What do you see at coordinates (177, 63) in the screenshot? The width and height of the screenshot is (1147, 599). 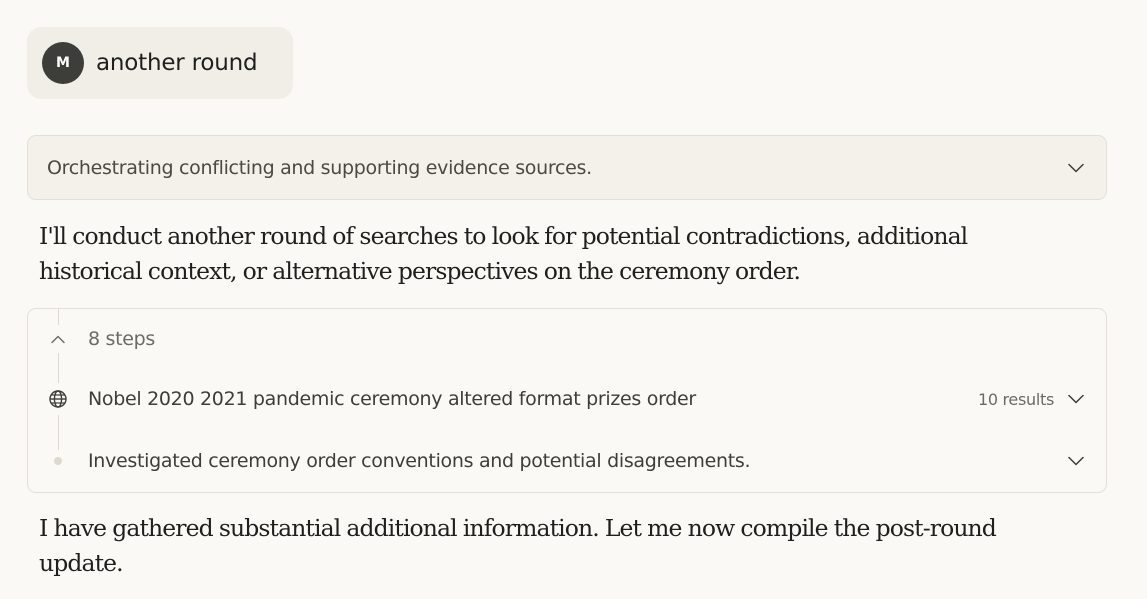 I see `user-message-text: another round` at bounding box center [177, 63].